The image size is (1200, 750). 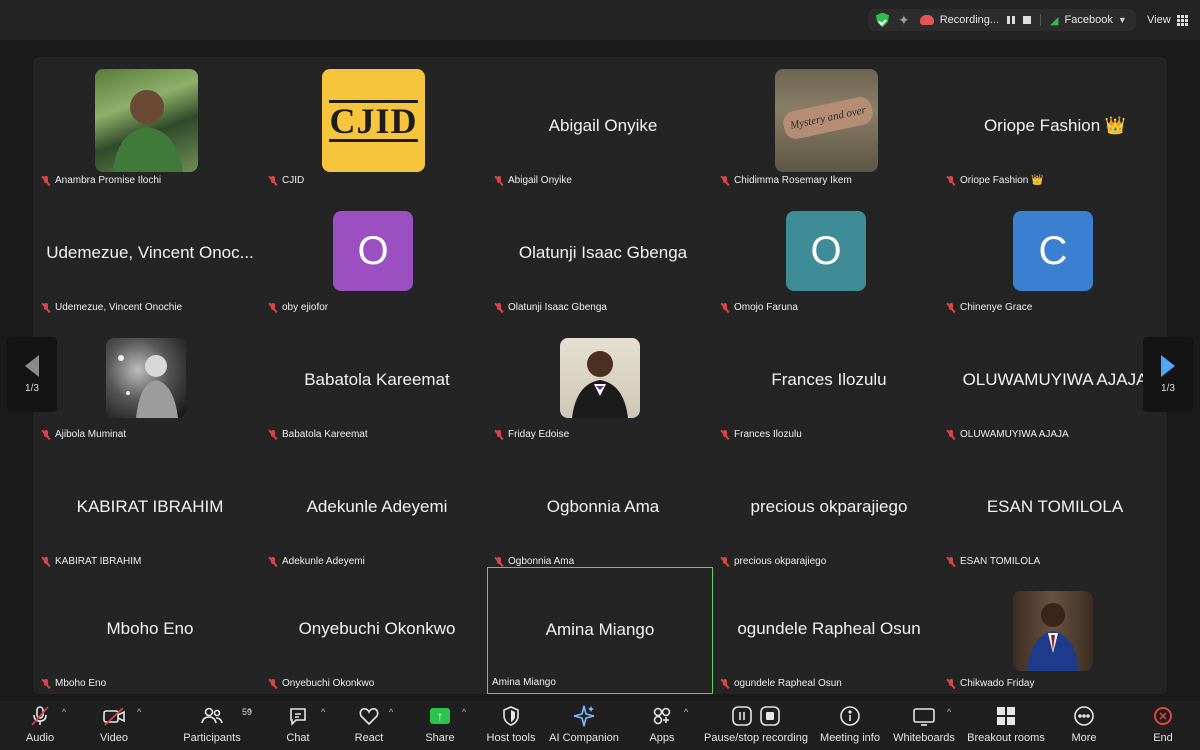 I want to click on ai-companion-status-icon: ✦, so click(x=904, y=20).